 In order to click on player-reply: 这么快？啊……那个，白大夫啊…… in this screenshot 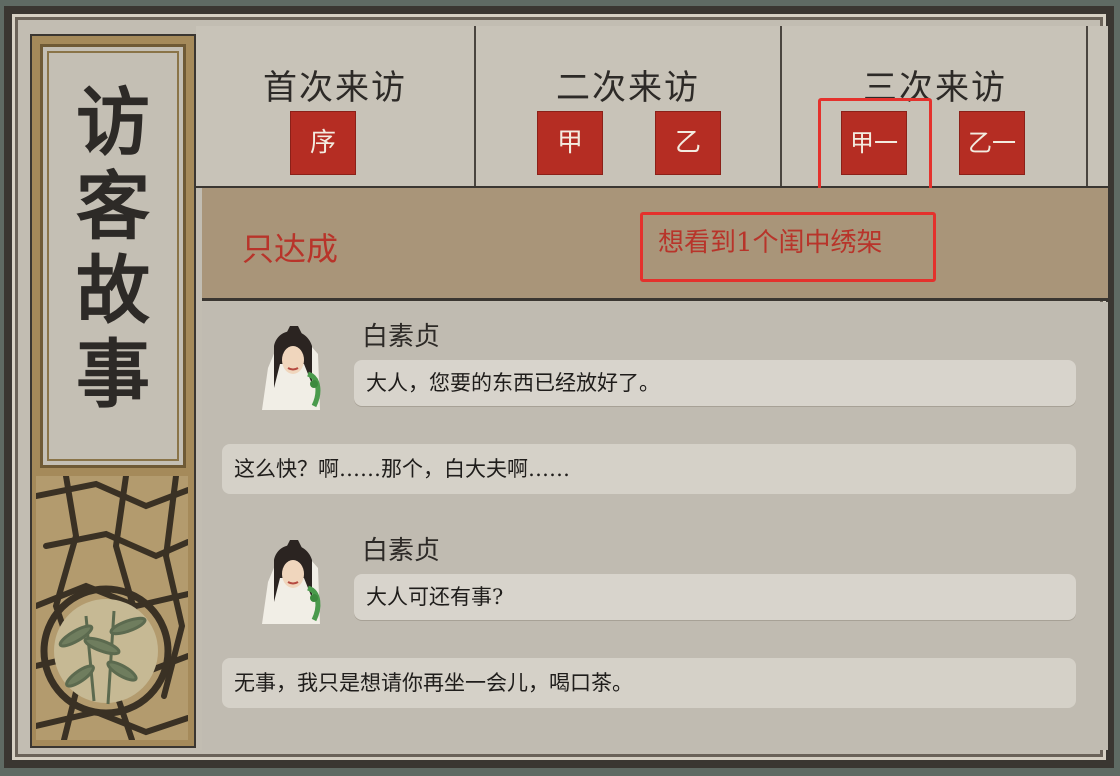, I will do `click(649, 469)`.